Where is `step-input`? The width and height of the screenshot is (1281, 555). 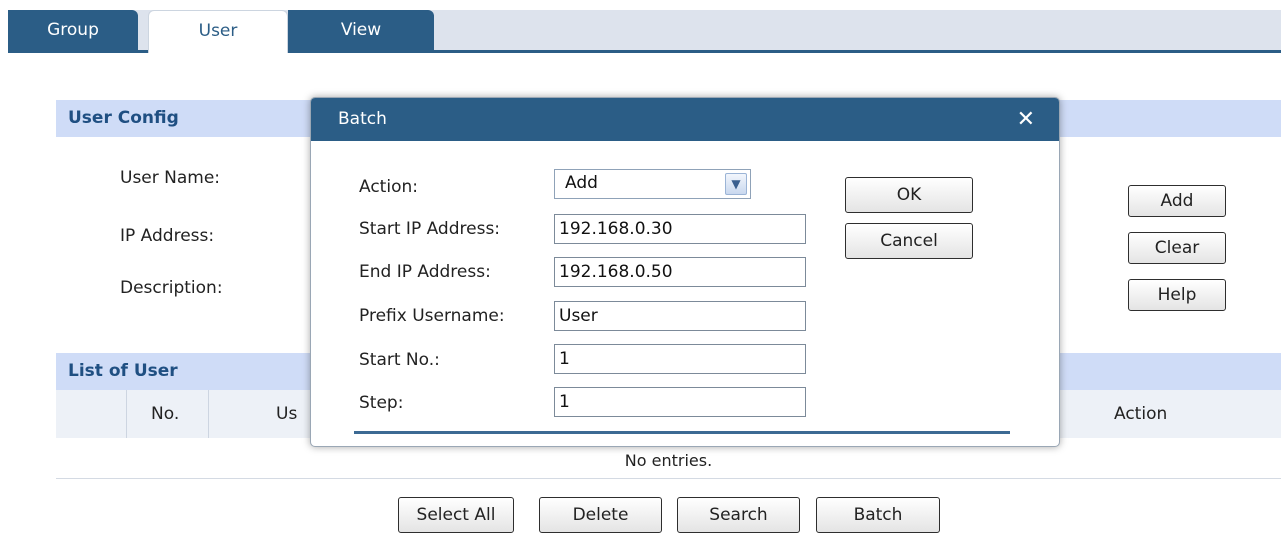 step-input is located at coordinates (680, 402).